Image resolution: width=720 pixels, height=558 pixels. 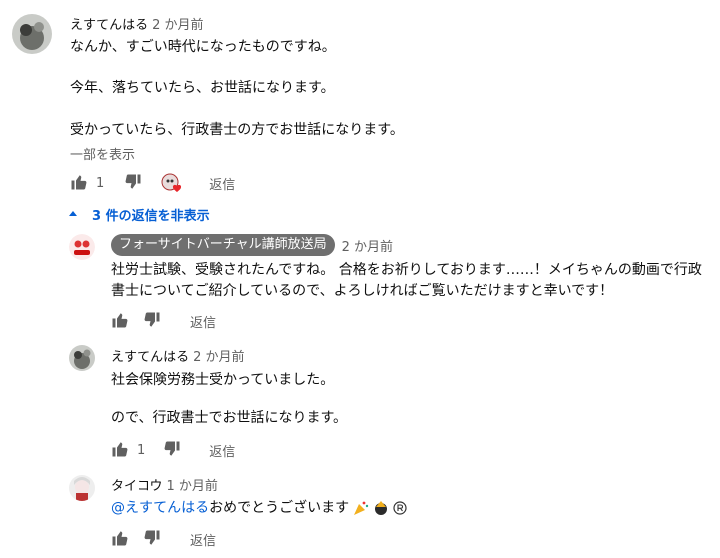 What do you see at coordinates (177, 25) in the screenshot?
I see `comment-time: 2 か月前` at bounding box center [177, 25].